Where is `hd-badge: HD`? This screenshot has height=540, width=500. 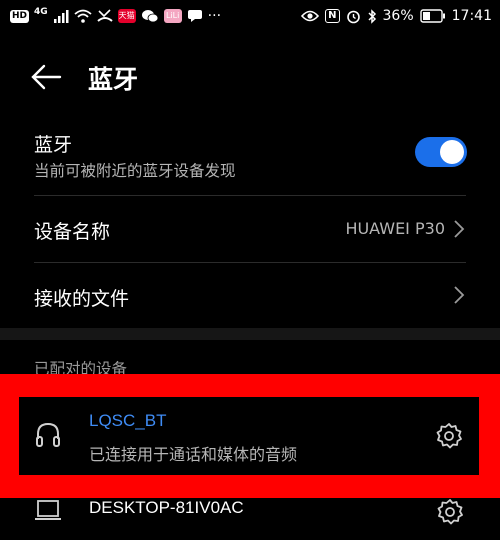 hd-badge: HD is located at coordinates (20, 16).